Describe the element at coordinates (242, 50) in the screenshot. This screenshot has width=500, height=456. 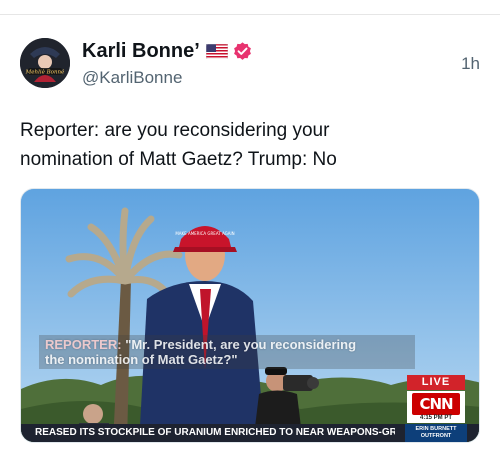
I see `verified-badge-icon` at that location.